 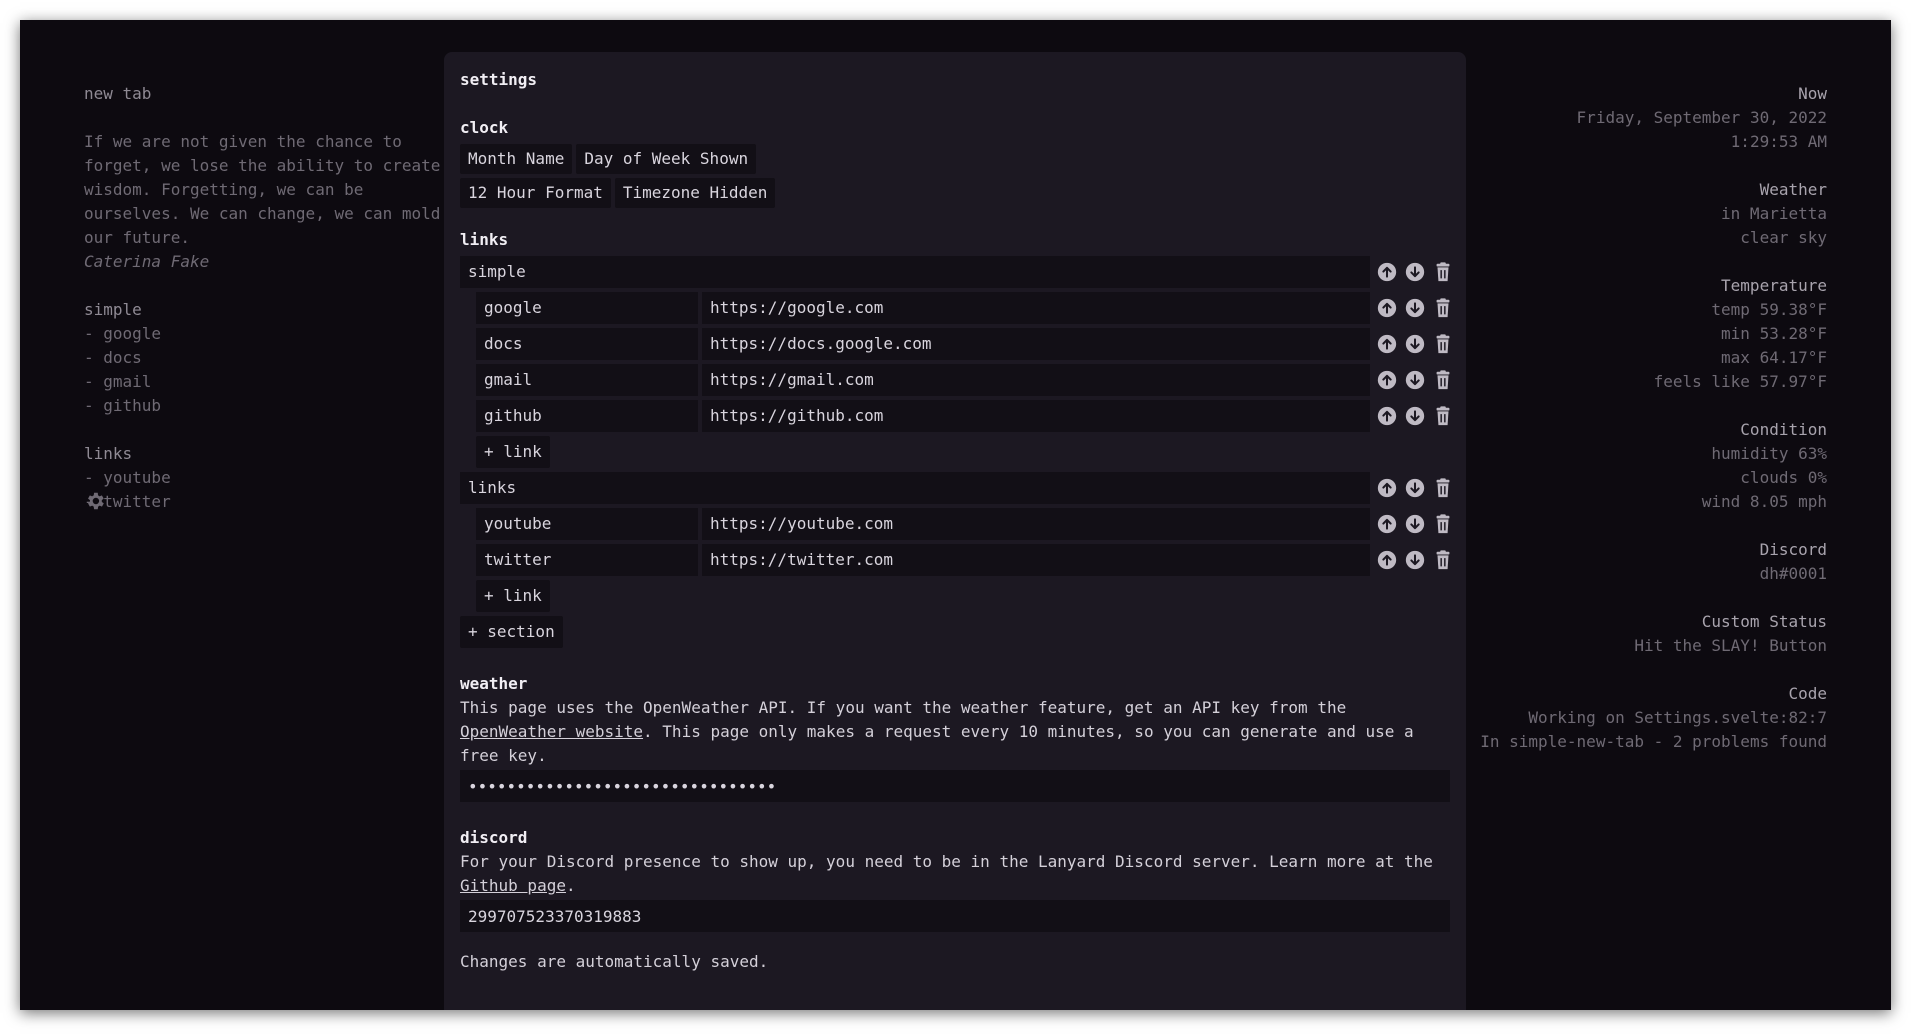 I want to click on link-url-input: https://youtube.com, so click(x=1036, y=524).